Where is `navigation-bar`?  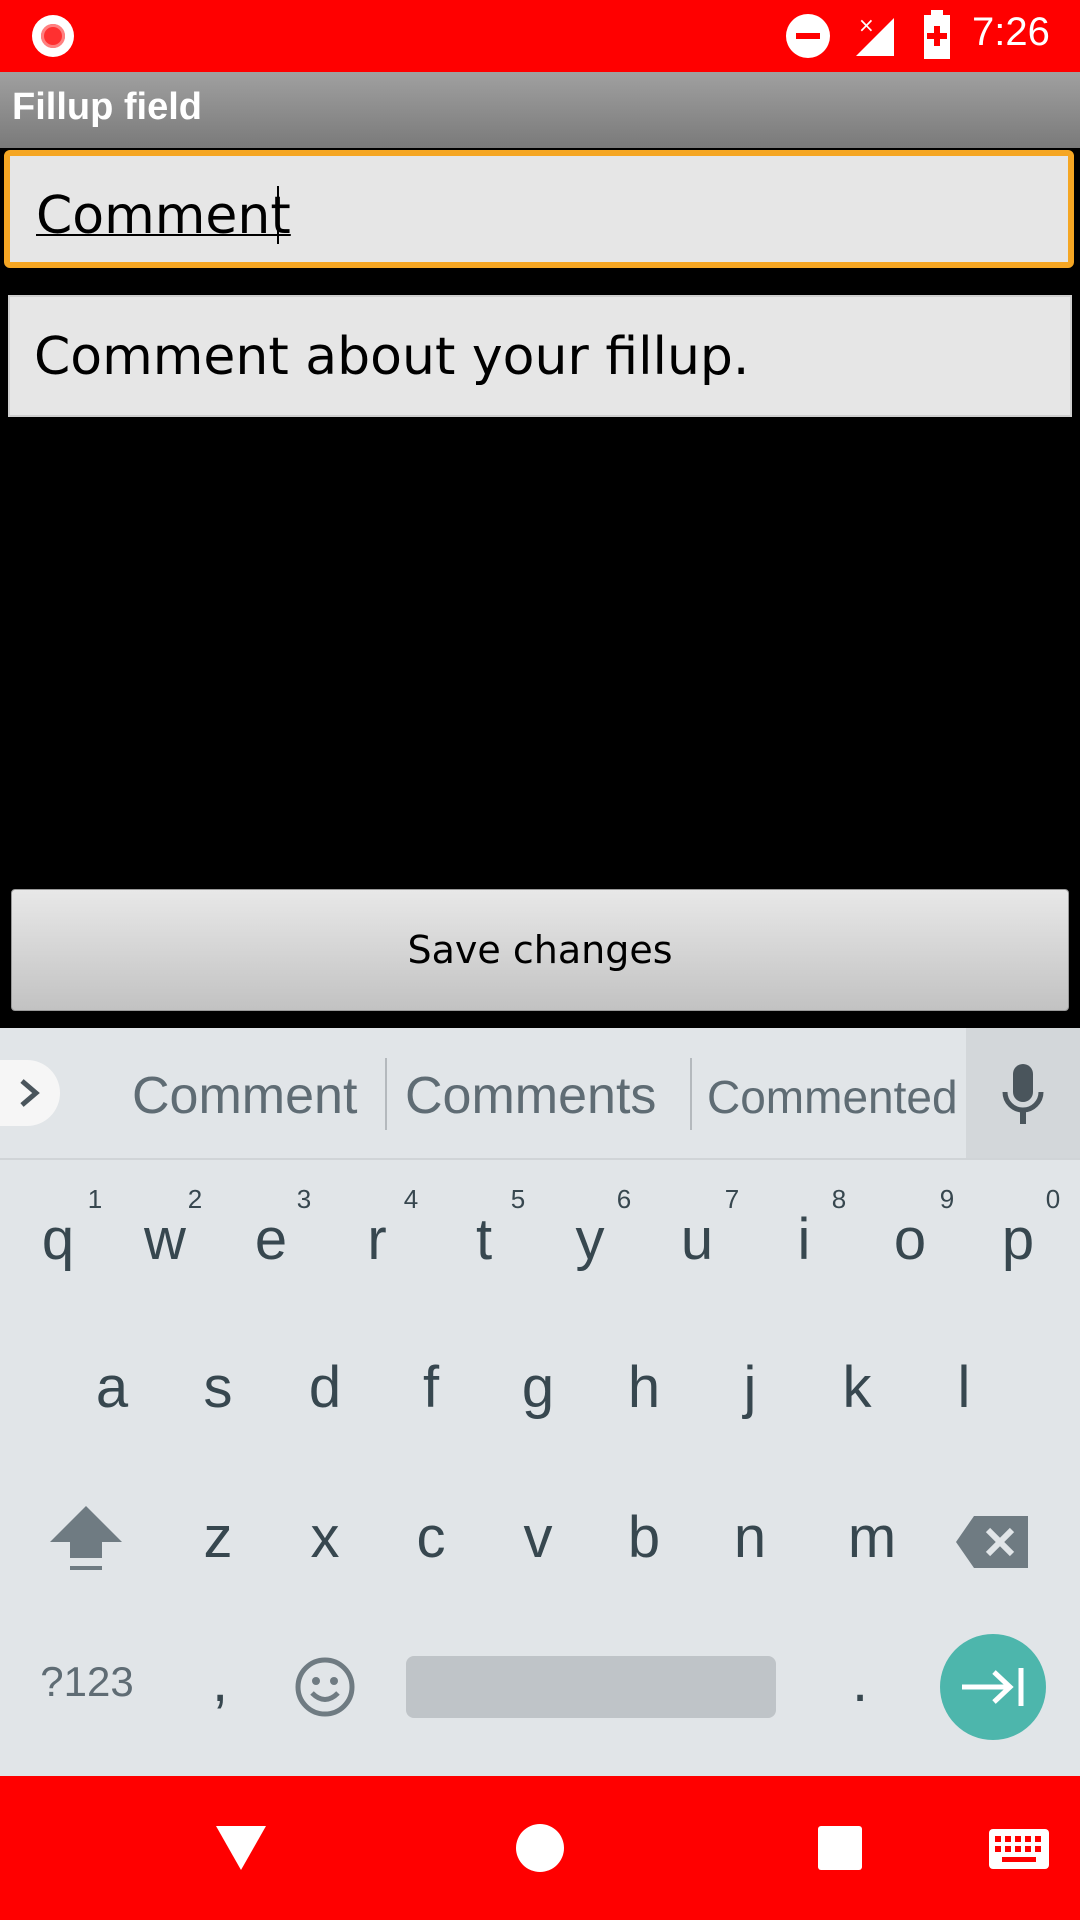 navigation-bar is located at coordinates (540, 1848).